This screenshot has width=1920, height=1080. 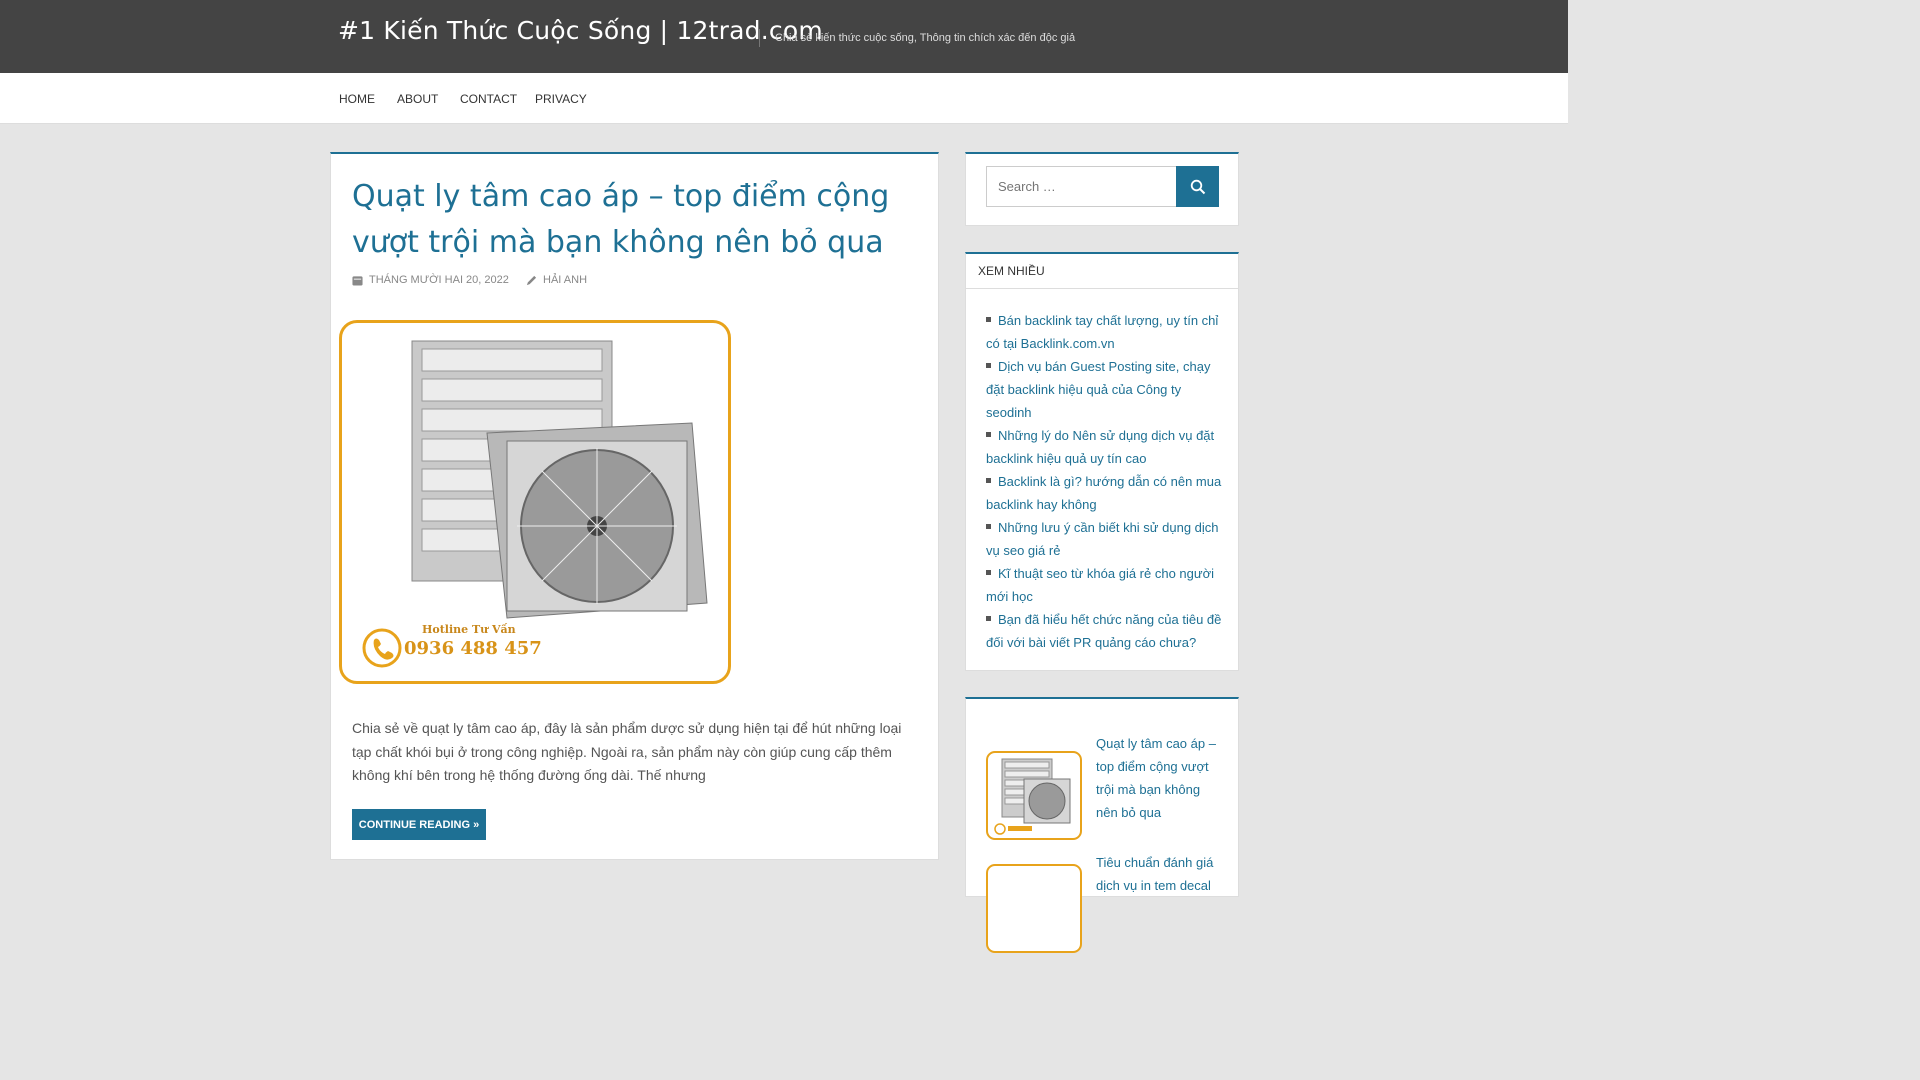 I want to click on search-button, so click(x=1197, y=186).